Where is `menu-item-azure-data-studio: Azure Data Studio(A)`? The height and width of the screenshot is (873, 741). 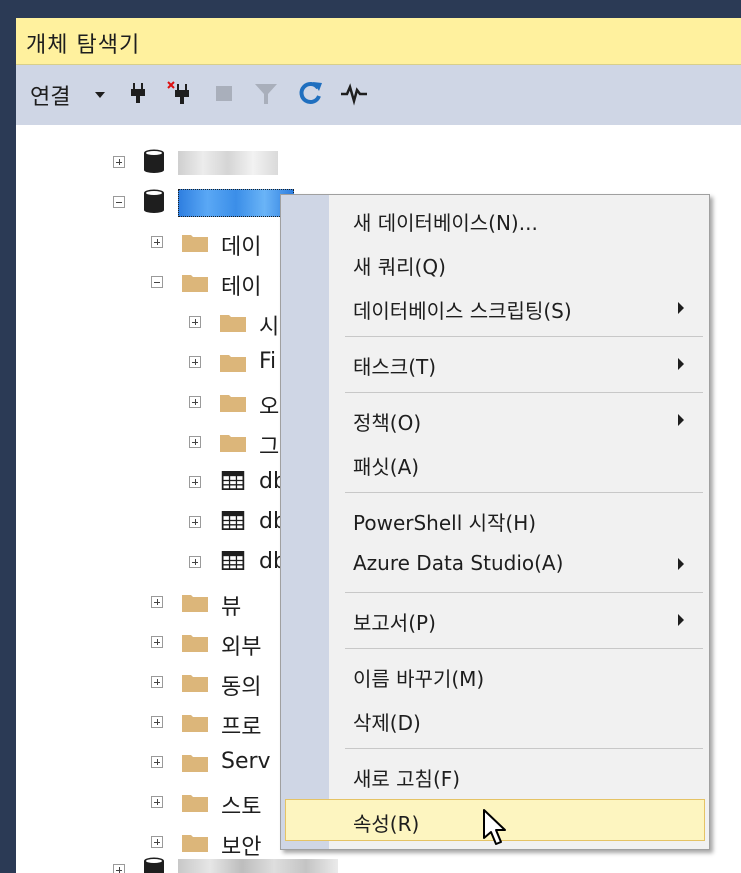 menu-item-azure-data-studio: Azure Data Studio(A) is located at coordinates (495, 563).